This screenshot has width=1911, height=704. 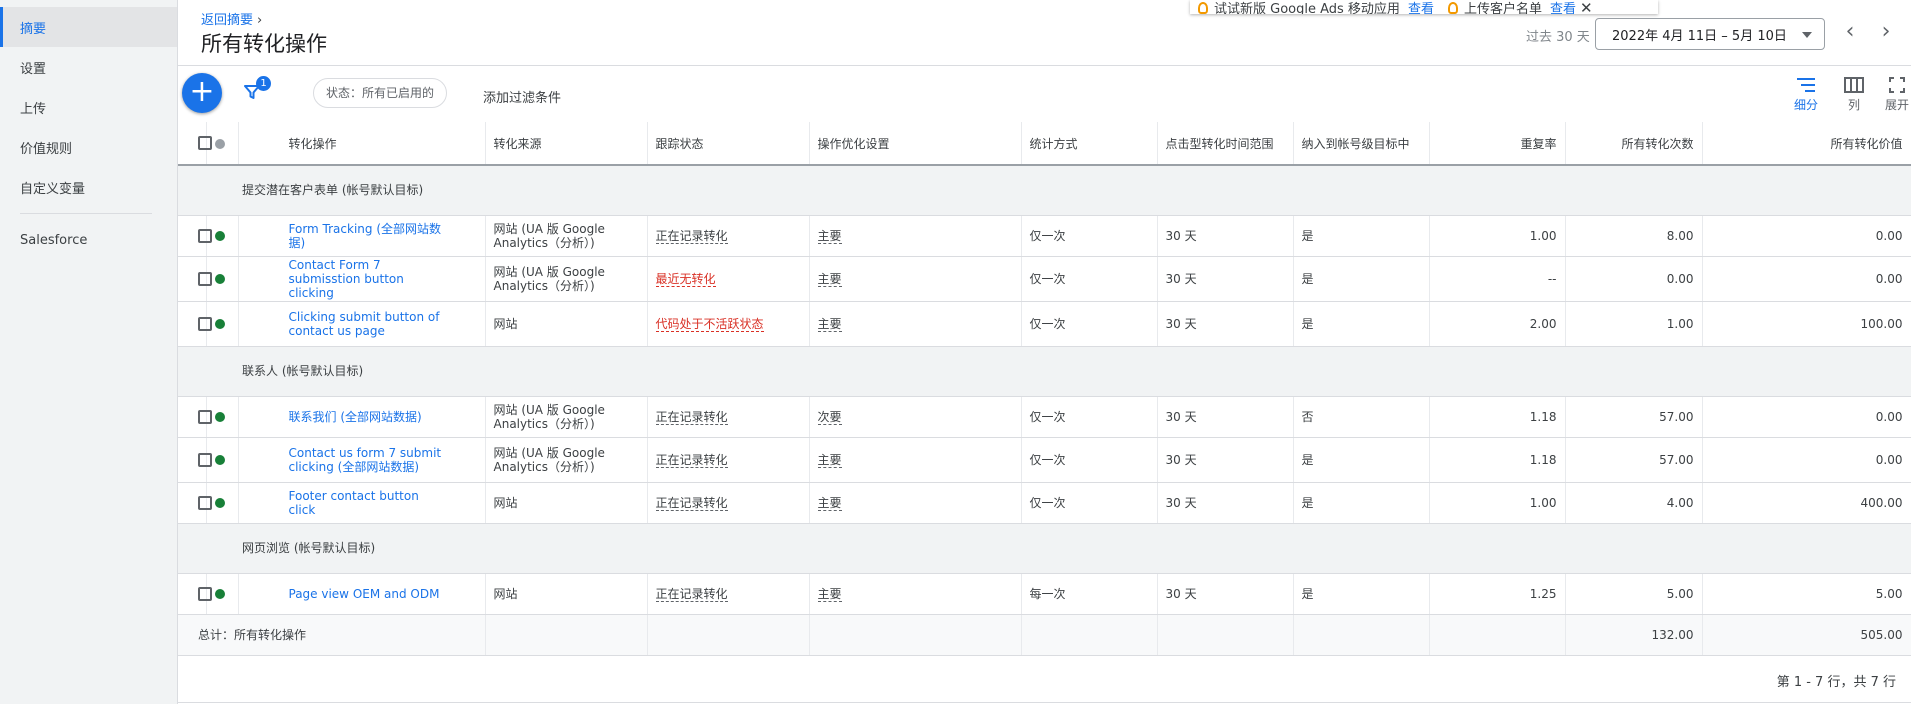 I want to click on sidebar: 摘要 设置 上传 价值规则 自定义变量 Salesforce, so click(x=89, y=352).